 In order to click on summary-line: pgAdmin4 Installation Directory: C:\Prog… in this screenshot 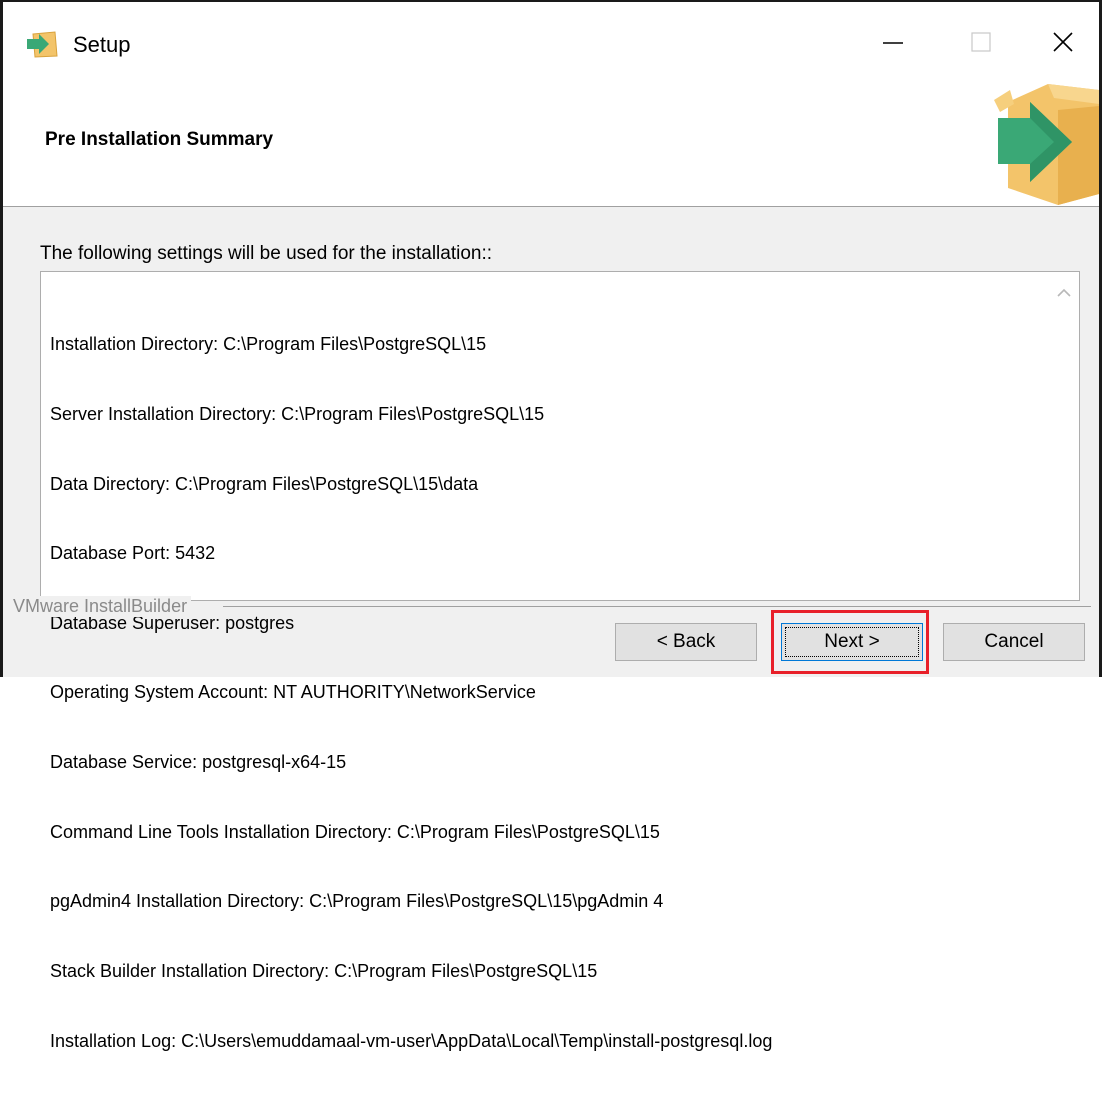, I will do `click(357, 901)`.